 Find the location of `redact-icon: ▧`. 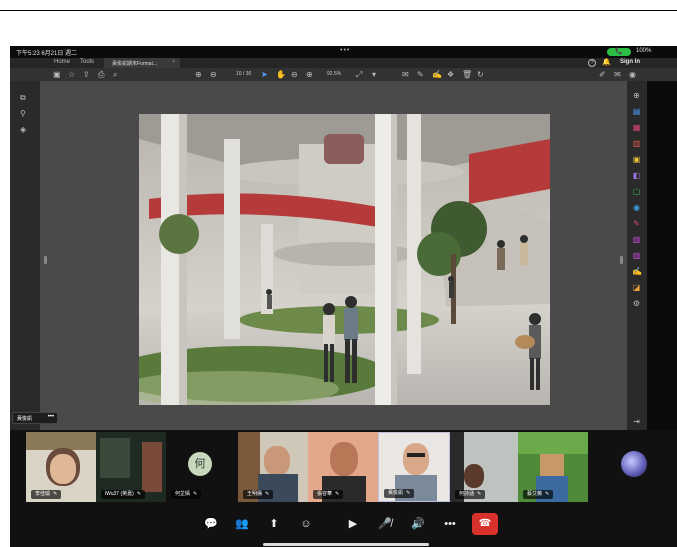

redact-icon: ▧ is located at coordinates (636, 255).